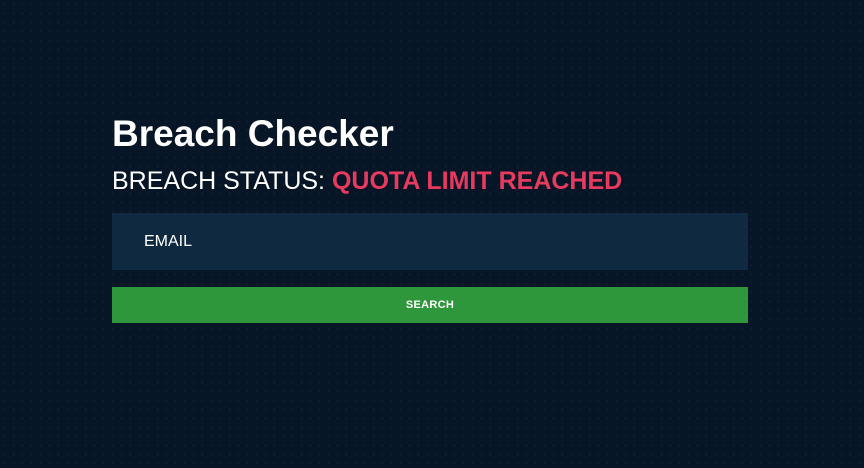 The height and width of the screenshot is (468, 864). I want to click on breach-status-label: BREACH STATUS:, so click(218, 181).